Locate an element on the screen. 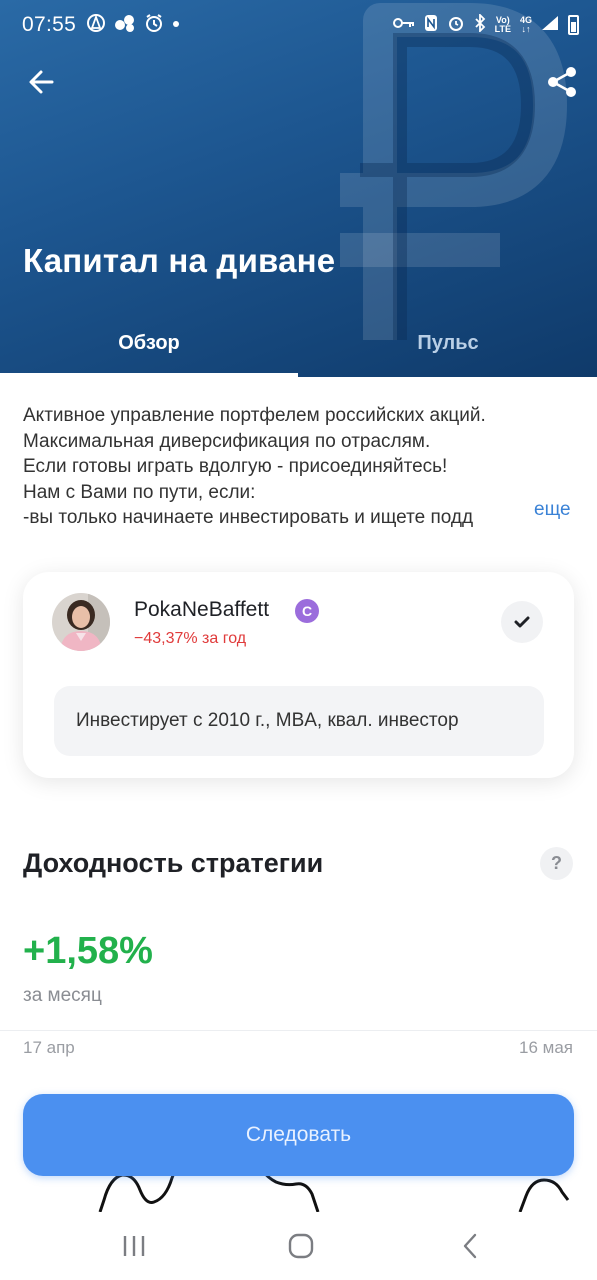 This screenshot has height=1280, width=597. show-more-link: еще is located at coordinates (552, 510).